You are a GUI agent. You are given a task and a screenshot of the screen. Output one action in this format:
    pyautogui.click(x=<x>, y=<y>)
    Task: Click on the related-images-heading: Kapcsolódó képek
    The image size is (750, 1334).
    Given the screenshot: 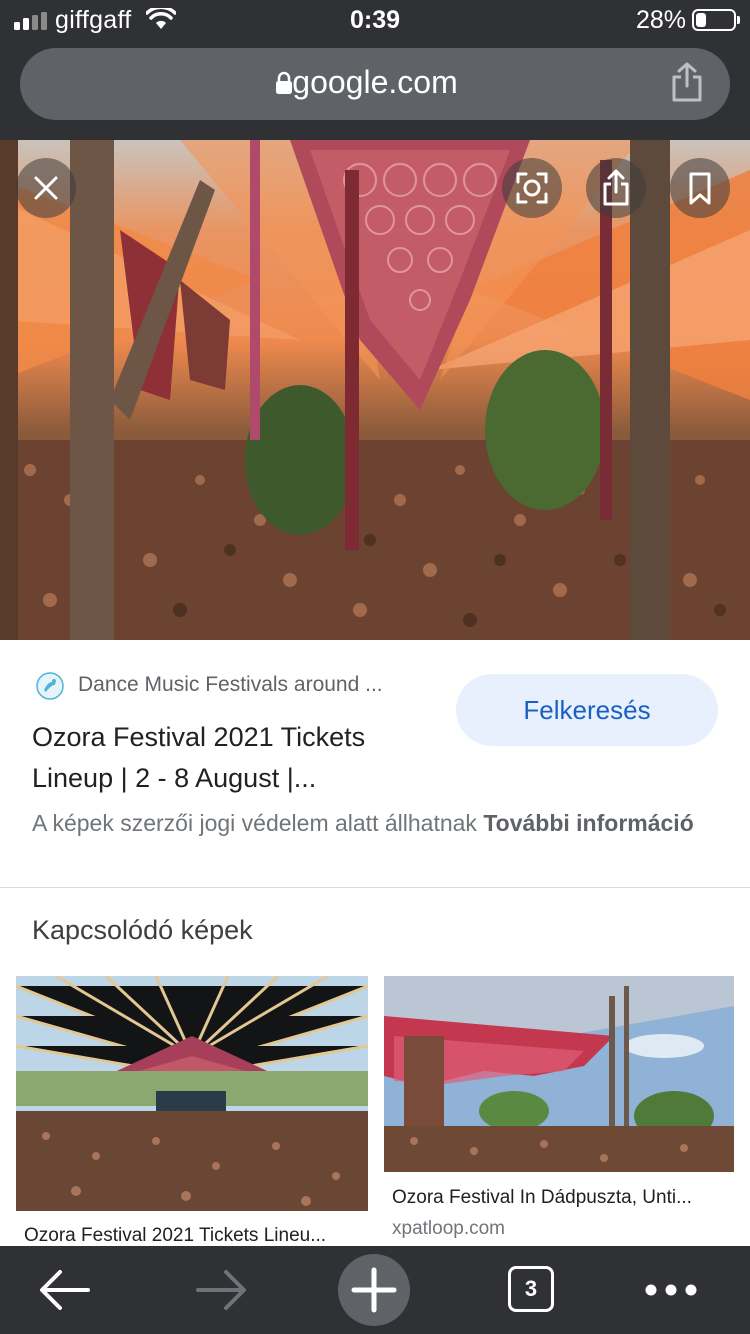 What is the action you would take?
    pyautogui.click(x=142, y=930)
    